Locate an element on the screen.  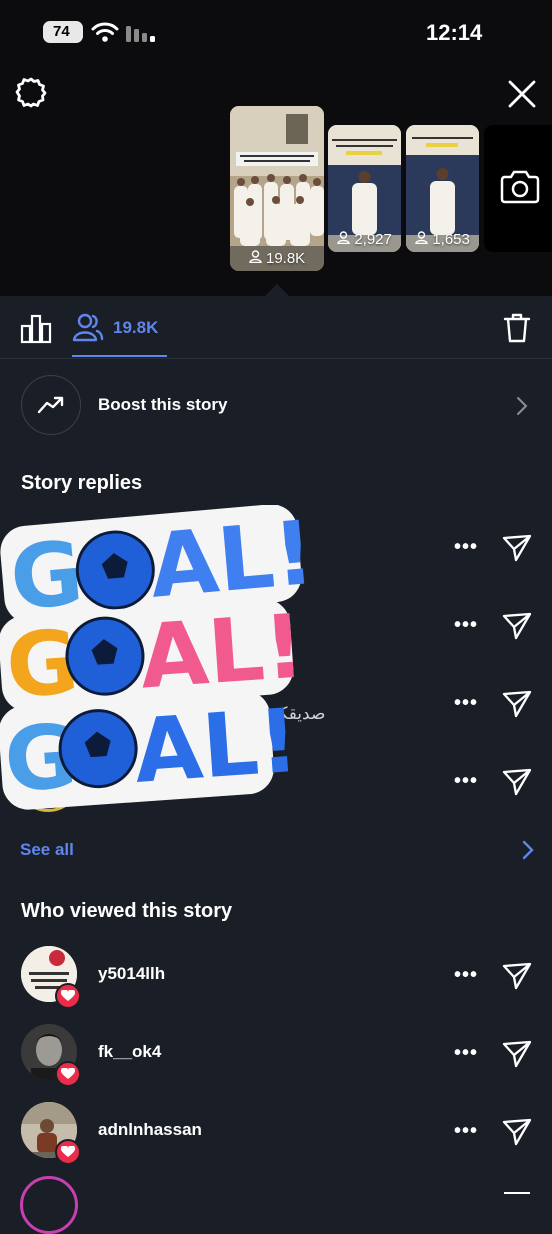
svg-text: AL! is located at coordinates (216, 746).